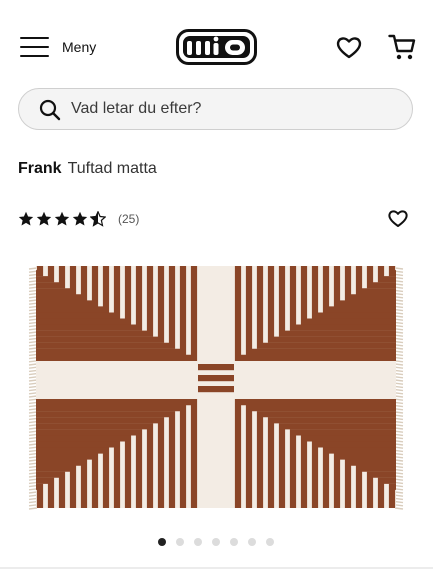  Describe the element at coordinates (50, 110) in the screenshot. I see `search-icon` at that location.